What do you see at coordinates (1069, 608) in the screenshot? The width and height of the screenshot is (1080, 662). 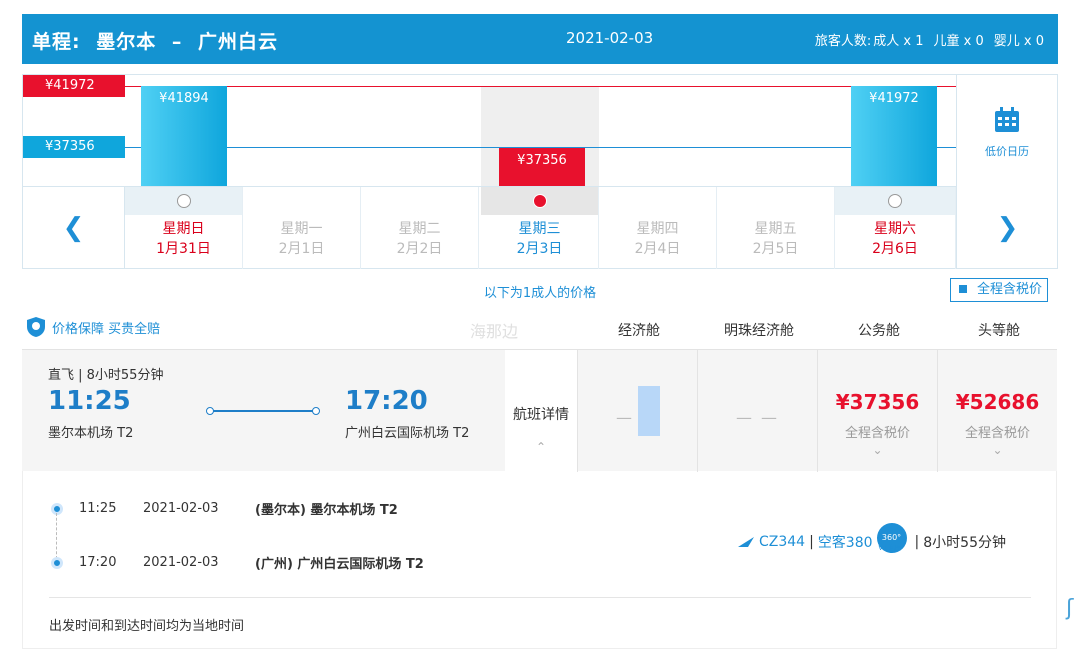 I see `side-widget-icon: ʃ` at bounding box center [1069, 608].